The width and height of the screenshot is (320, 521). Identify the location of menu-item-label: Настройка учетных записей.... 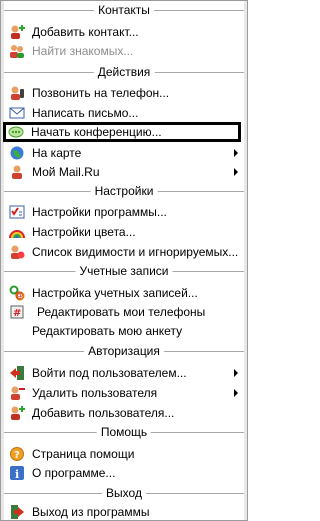
(115, 293).